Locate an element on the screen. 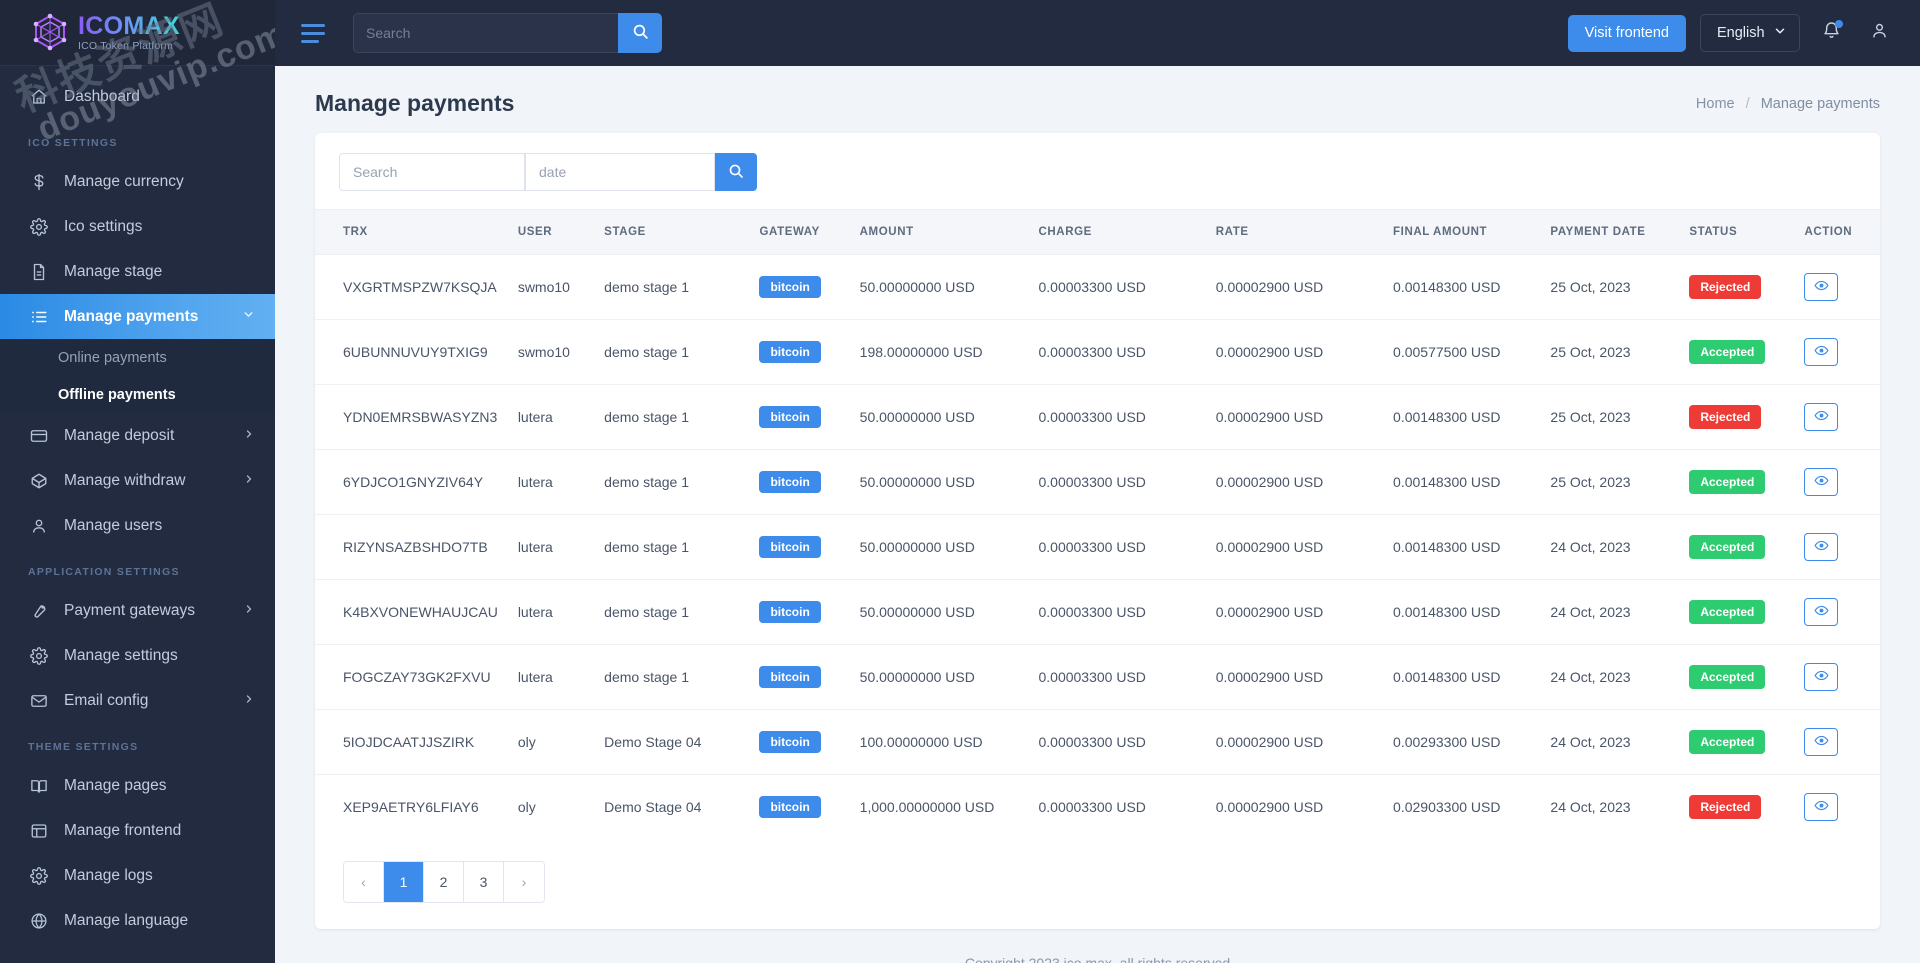 Image resolution: width=1920 pixels, height=963 pixels. brand-subtitle: ICO Token Platform is located at coordinates (126, 45).